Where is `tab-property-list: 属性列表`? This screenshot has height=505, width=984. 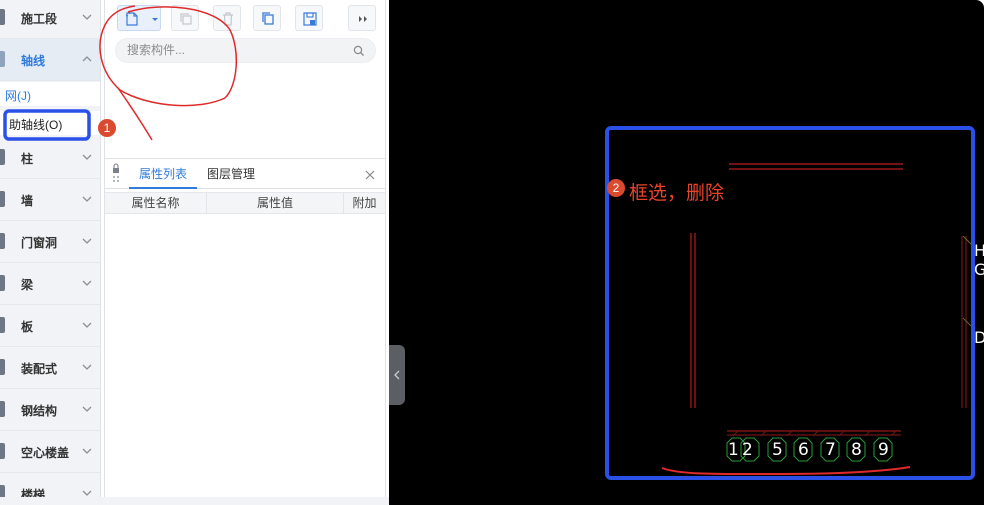
tab-property-list: 属性列表 is located at coordinates (163, 174).